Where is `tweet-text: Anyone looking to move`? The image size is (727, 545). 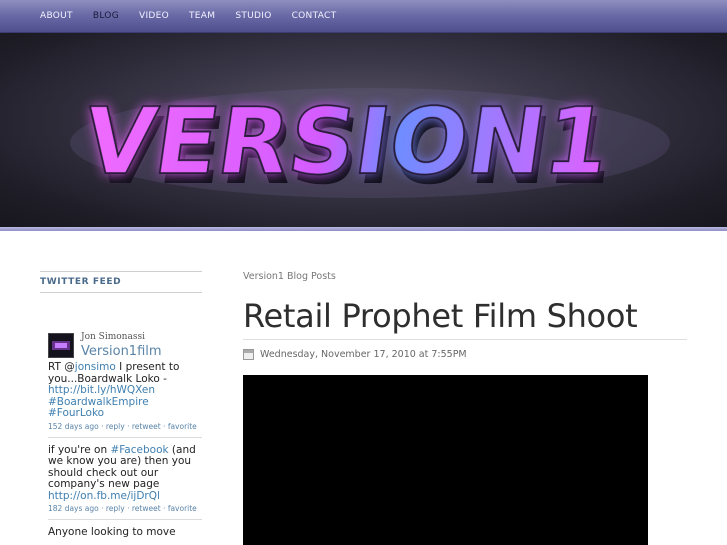 tweet-text: Anyone looking to move is located at coordinates (125, 532).